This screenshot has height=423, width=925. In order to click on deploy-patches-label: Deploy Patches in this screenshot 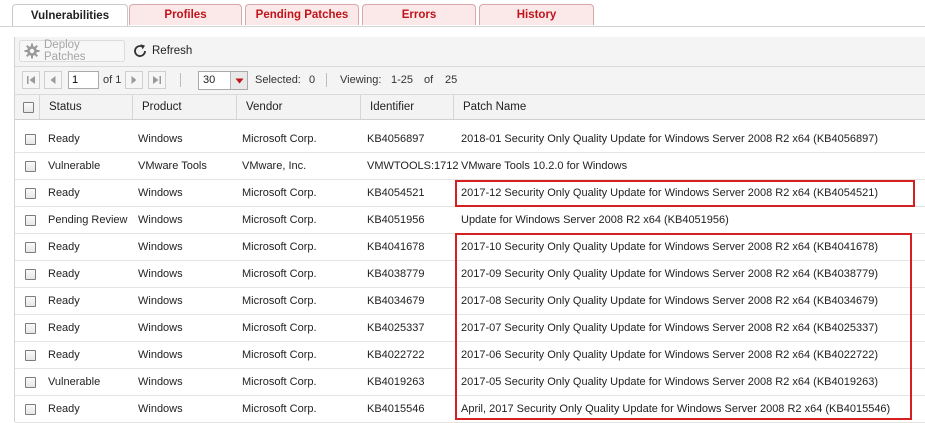, I will do `click(65, 51)`.